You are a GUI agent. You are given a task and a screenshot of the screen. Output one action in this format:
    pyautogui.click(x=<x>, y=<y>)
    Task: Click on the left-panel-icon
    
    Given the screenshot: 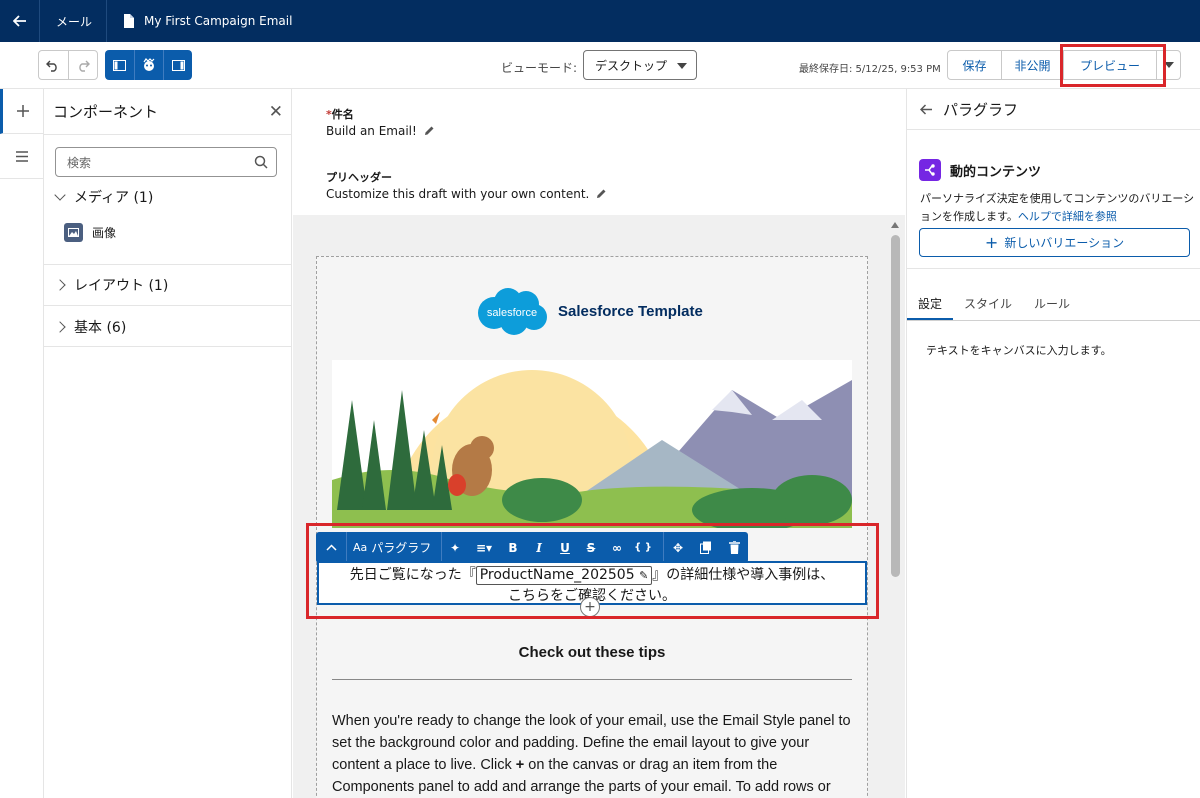 What is the action you would take?
    pyautogui.click(x=119, y=65)
    